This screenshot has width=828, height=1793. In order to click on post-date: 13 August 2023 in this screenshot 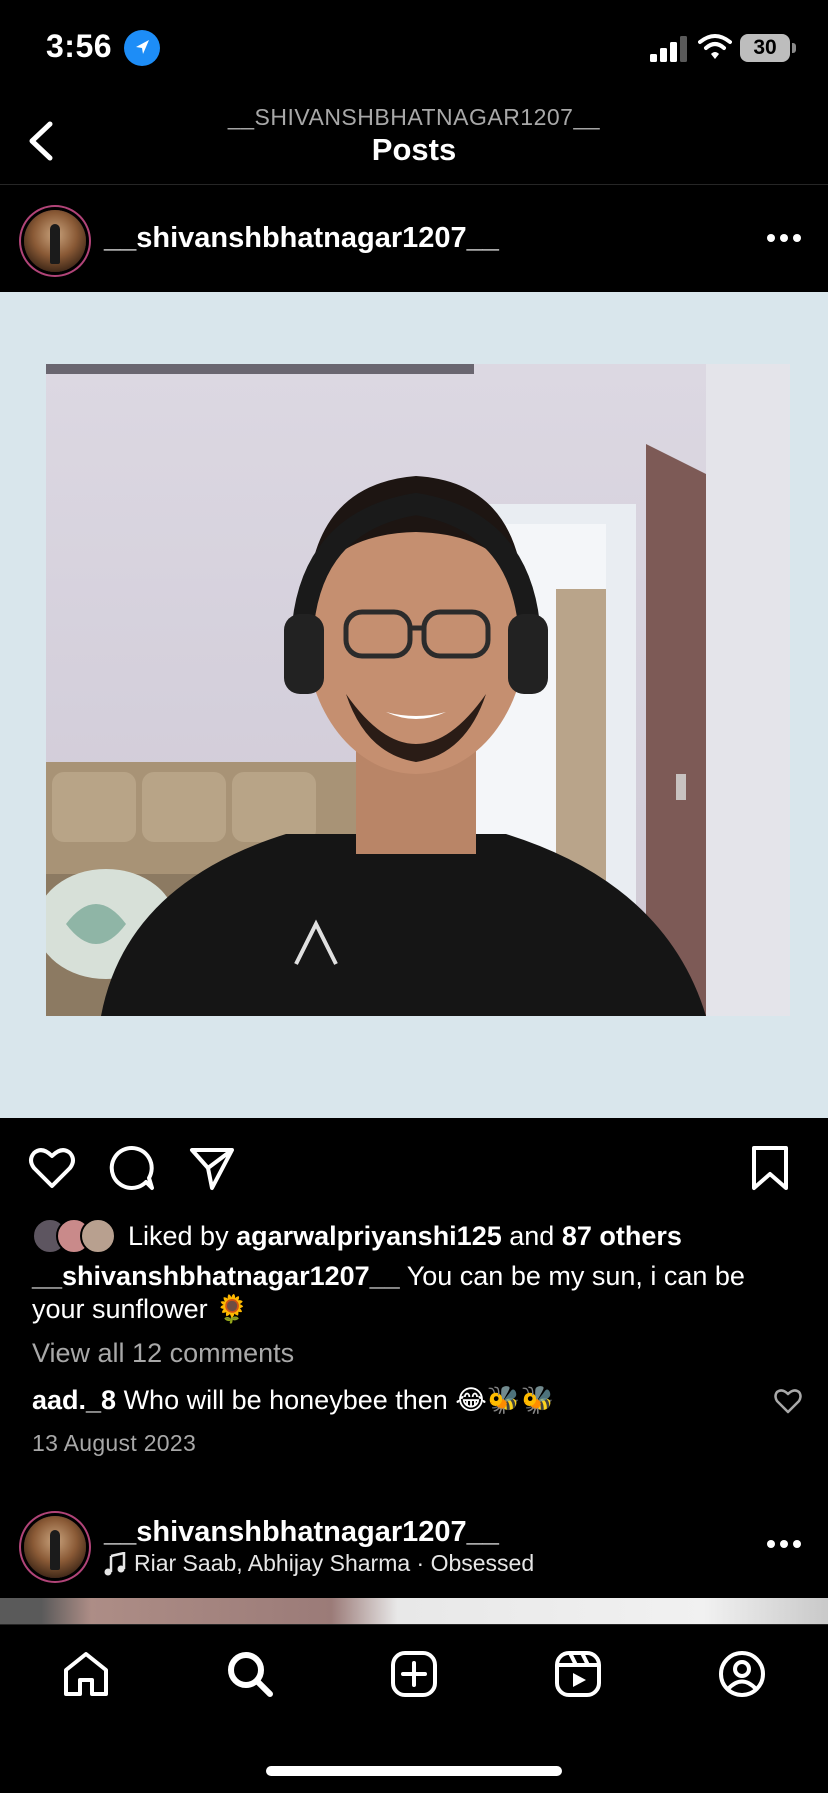, I will do `click(114, 1443)`.